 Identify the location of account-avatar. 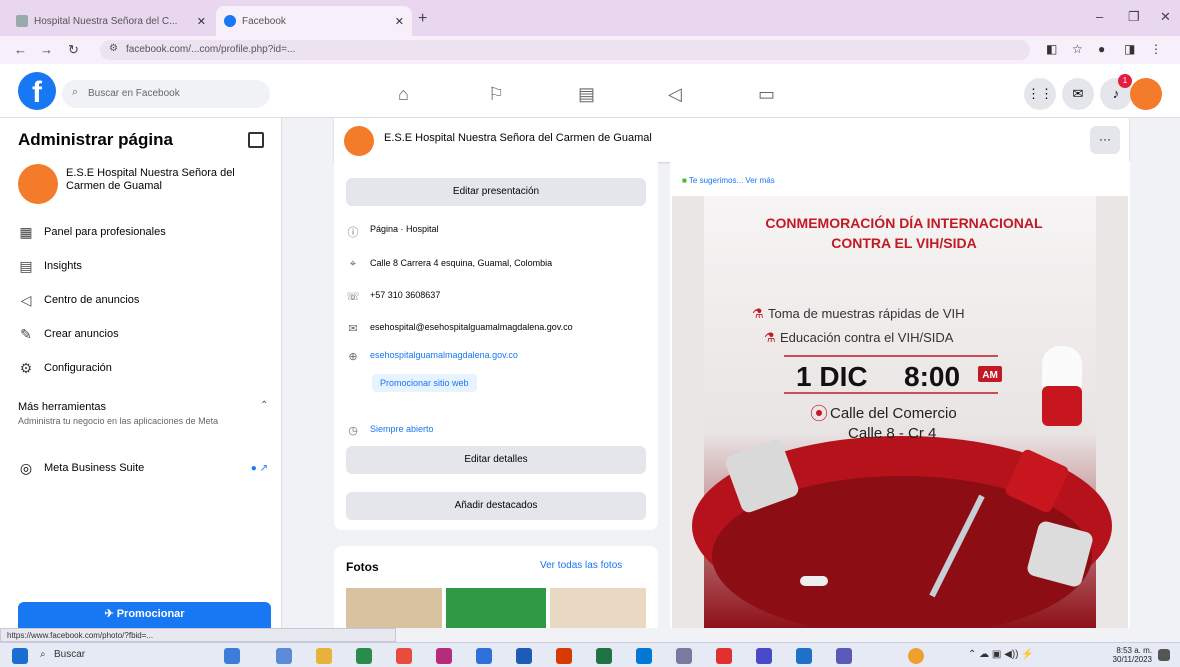
(1146, 94).